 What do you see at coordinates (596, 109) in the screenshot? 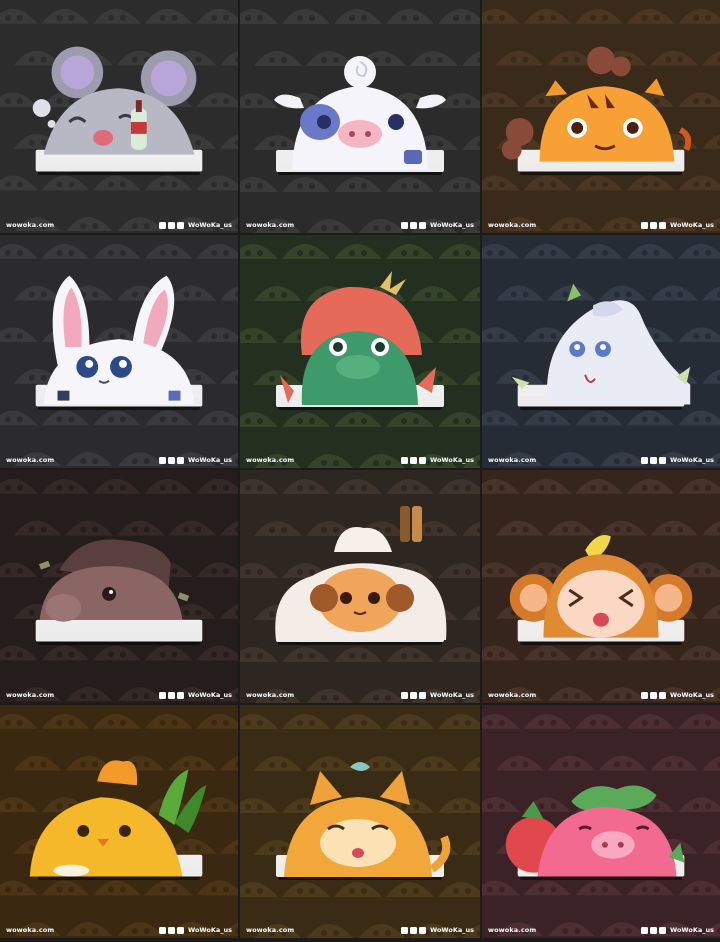
I see `tiger-peeker-sticker` at bounding box center [596, 109].